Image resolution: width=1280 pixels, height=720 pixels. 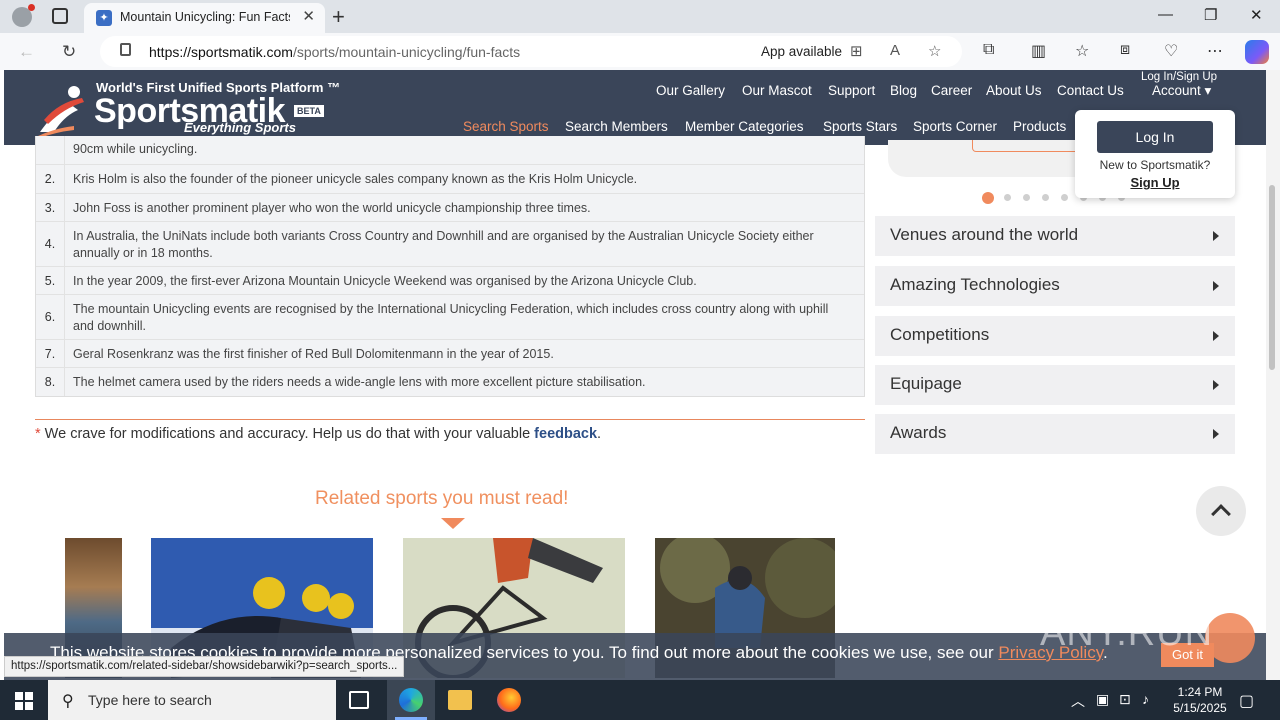 I want to click on nav-about-us: About Us, so click(x=1014, y=90).